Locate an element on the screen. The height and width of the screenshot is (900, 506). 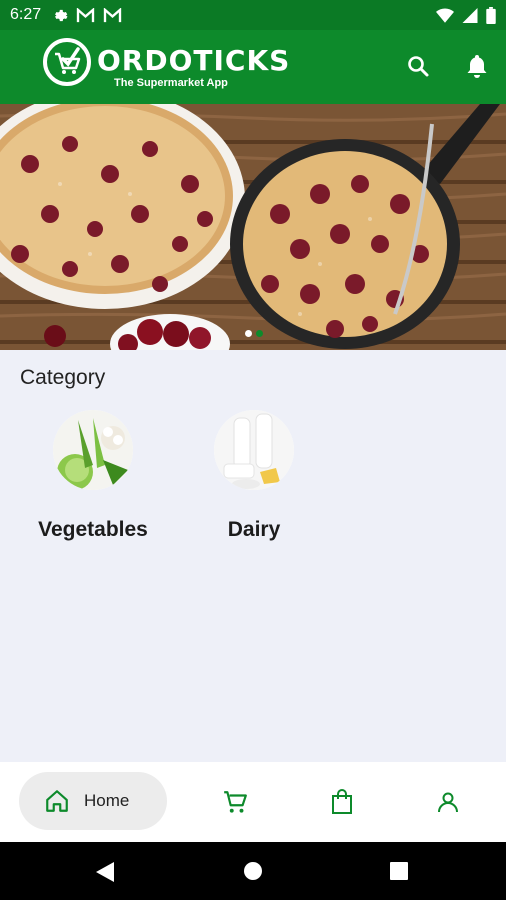
category-item-dairy: Dairy is located at coordinates (254, 476).